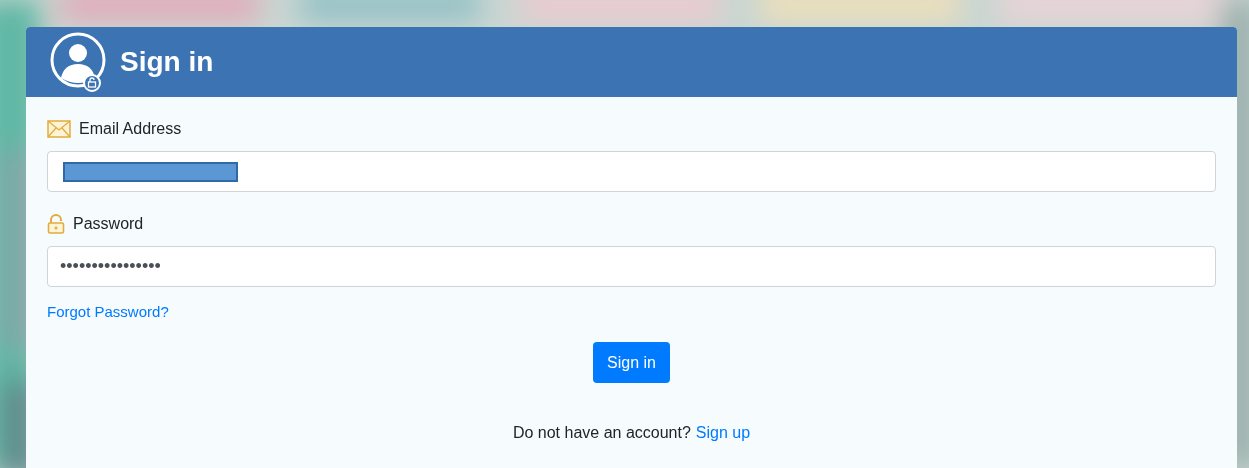 The image size is (1249, 468). Describe the element at coordinates (167, 62) in the screenshot. I see `header-title: Sign in` at that location.